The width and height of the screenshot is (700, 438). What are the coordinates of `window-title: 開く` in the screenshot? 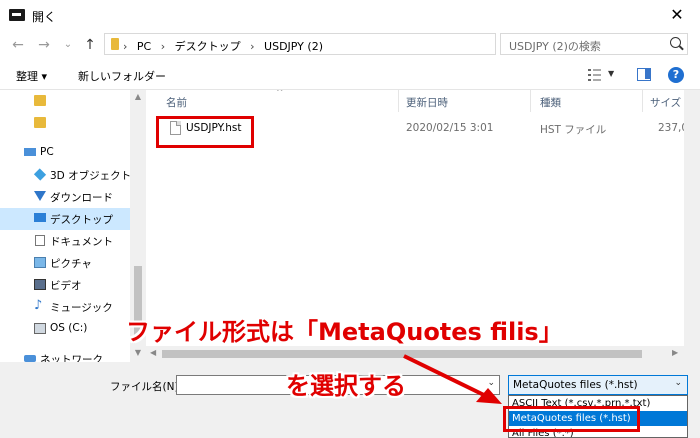 It's located at (44, 17).